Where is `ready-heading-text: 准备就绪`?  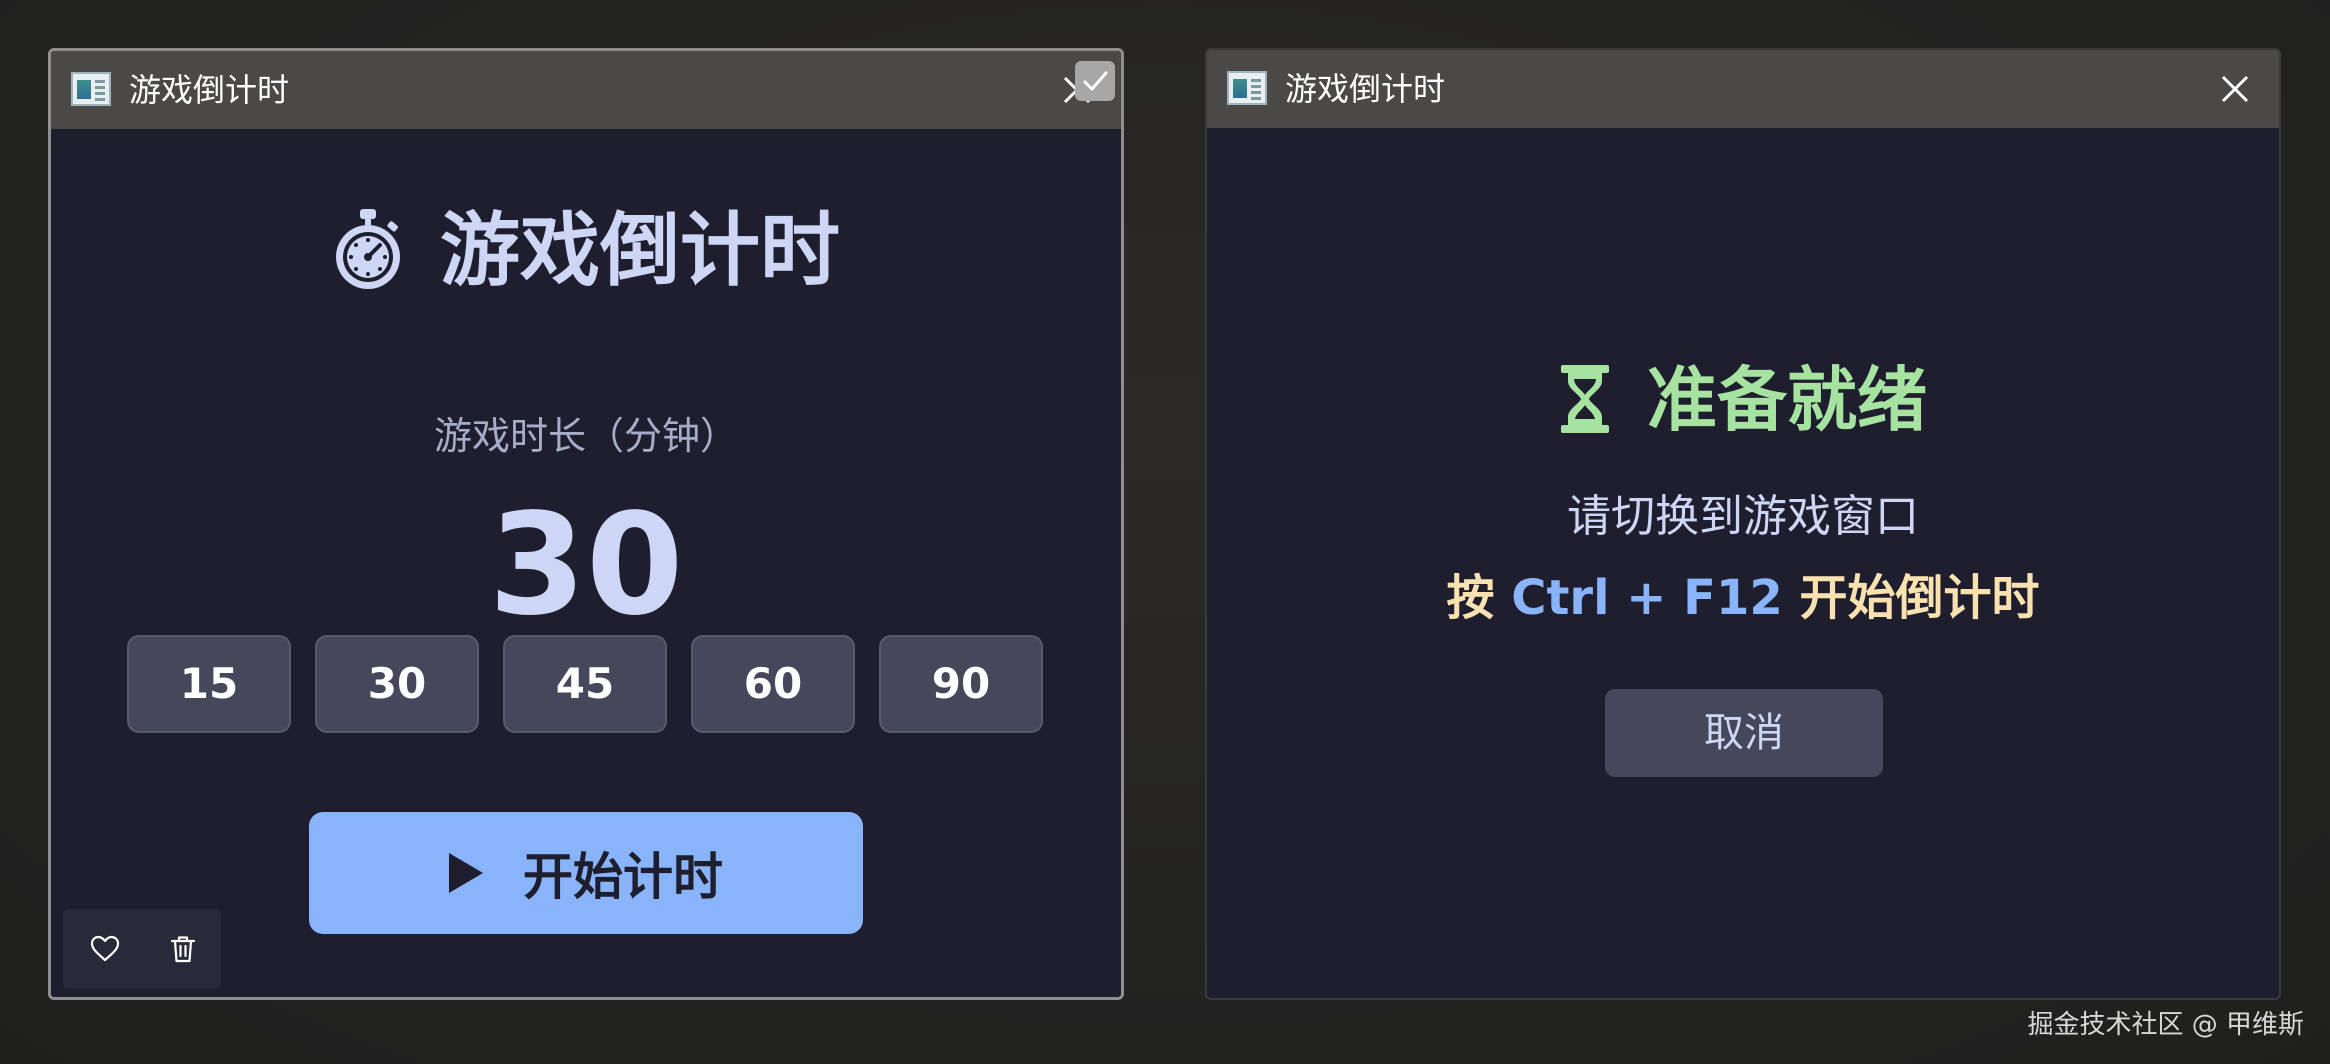
ready-heading-text: 准备就绪 is located at coordinates (1787, 400).